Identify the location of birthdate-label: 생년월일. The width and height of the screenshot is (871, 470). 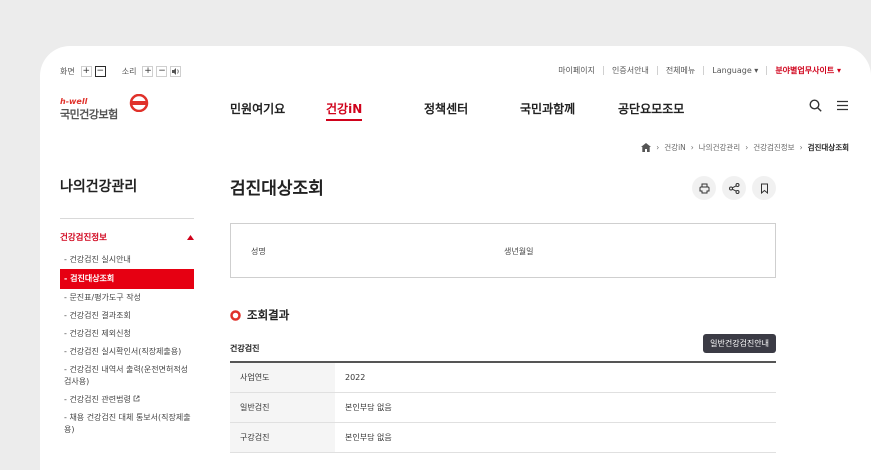
(519, 251).